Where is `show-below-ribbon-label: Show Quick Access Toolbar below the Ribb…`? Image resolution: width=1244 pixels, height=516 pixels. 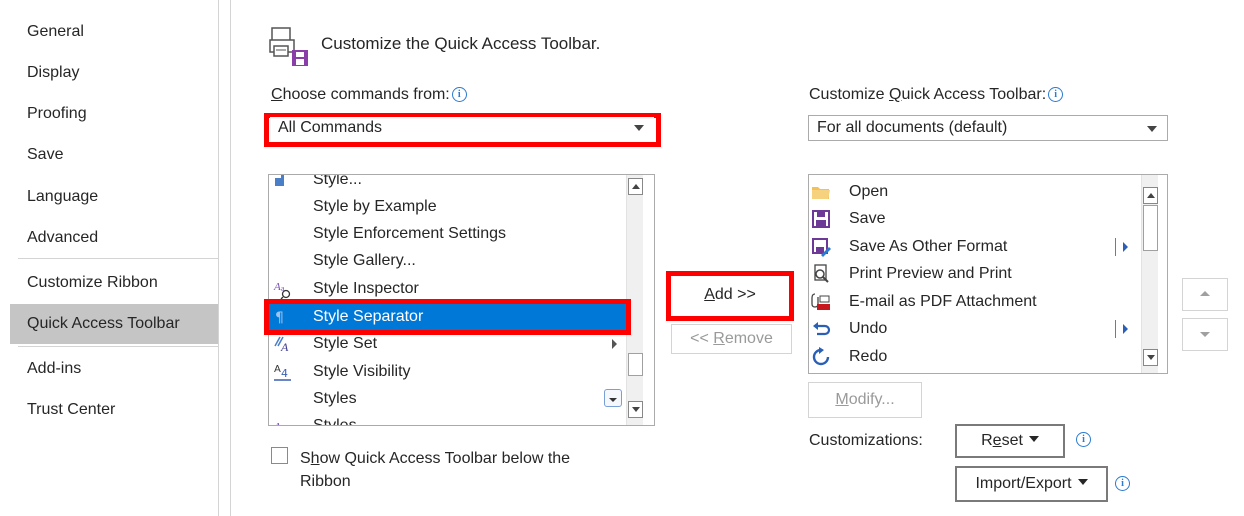 show-below-ribbon-label: Show Quick Access Toolbar below the Ribb… is located at coordinates (435, 470).